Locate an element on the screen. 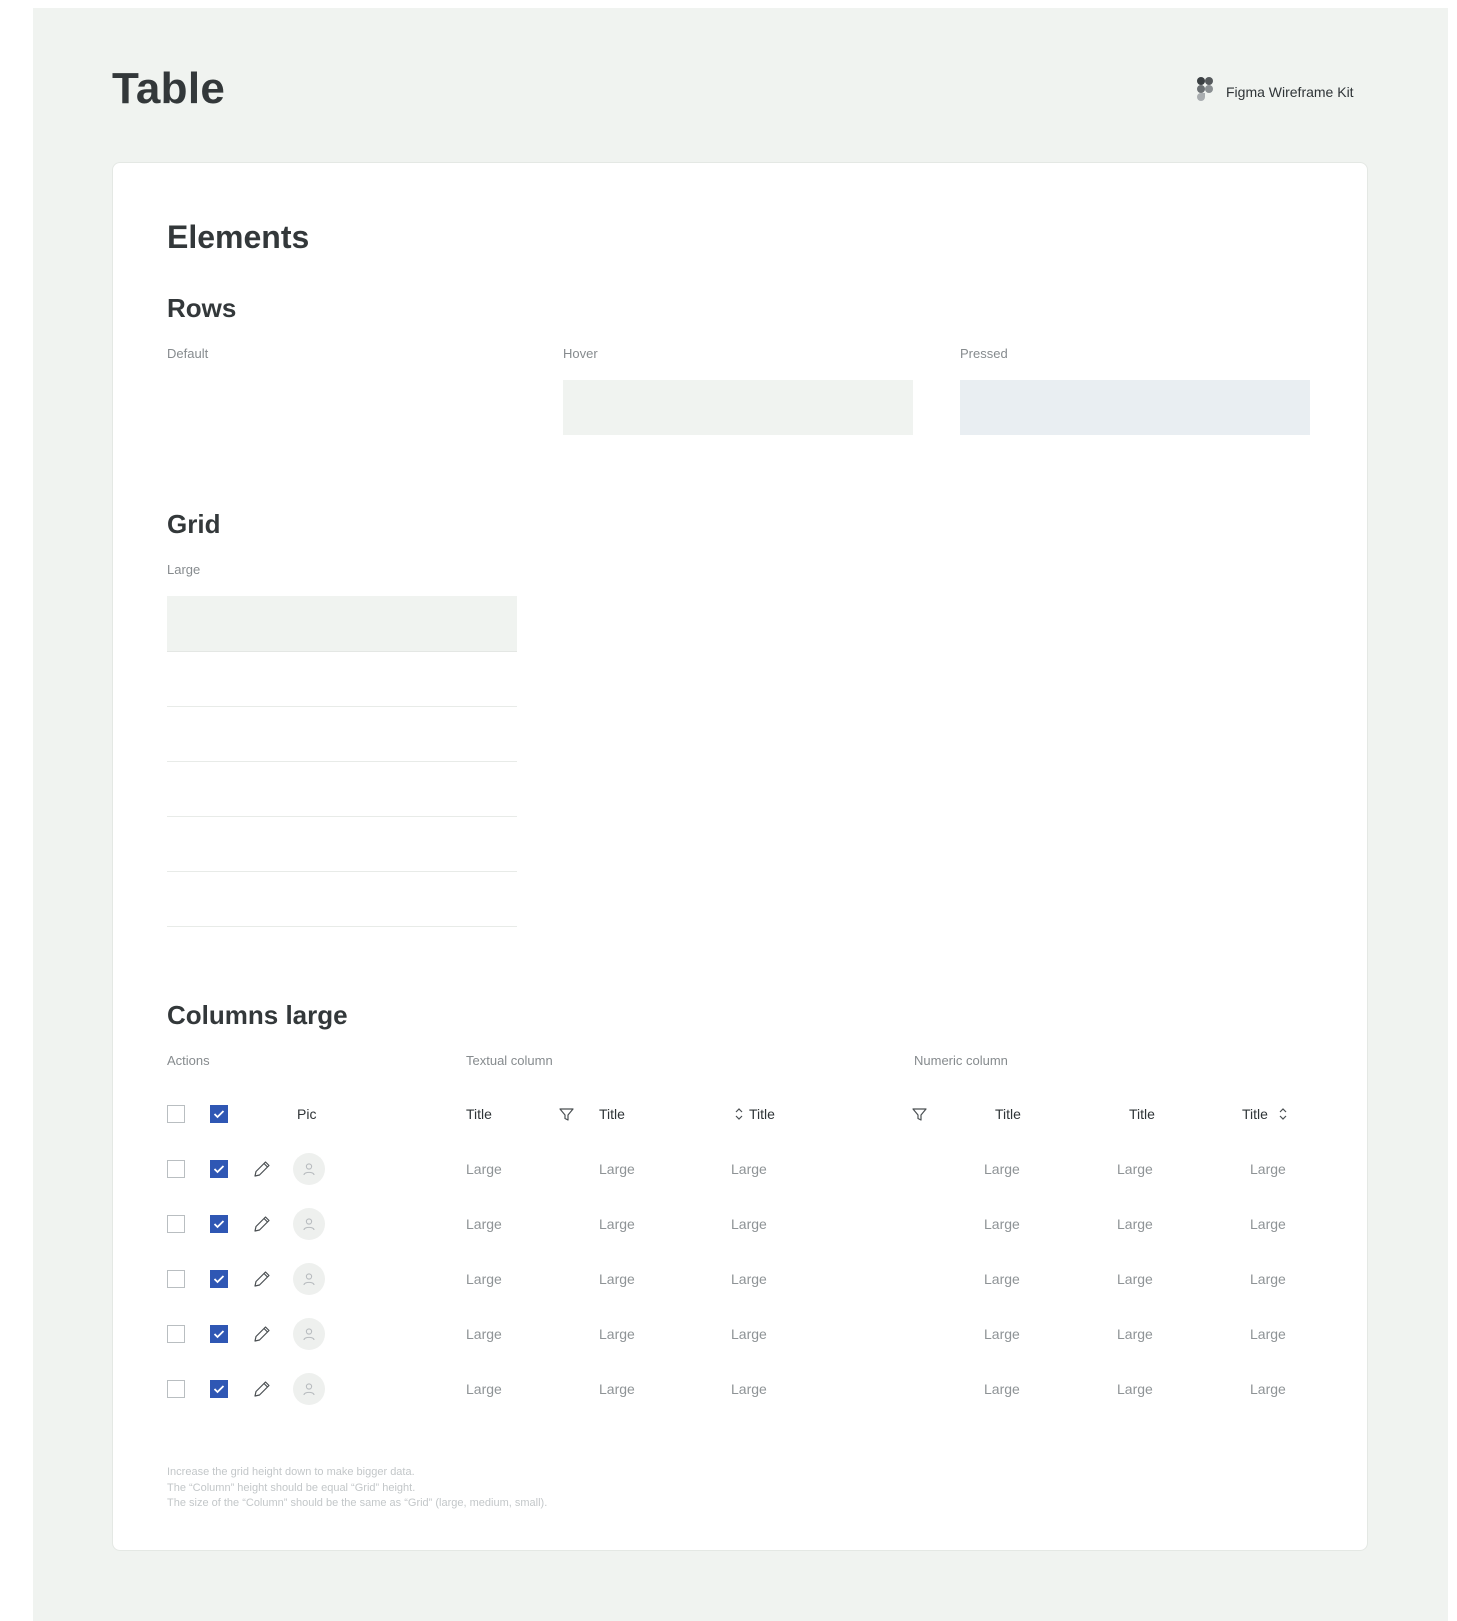 Image resolution: width=1457 pixels, height=1621 pixels. column-header-pic: Pic is located at coordinates (306, 1114).